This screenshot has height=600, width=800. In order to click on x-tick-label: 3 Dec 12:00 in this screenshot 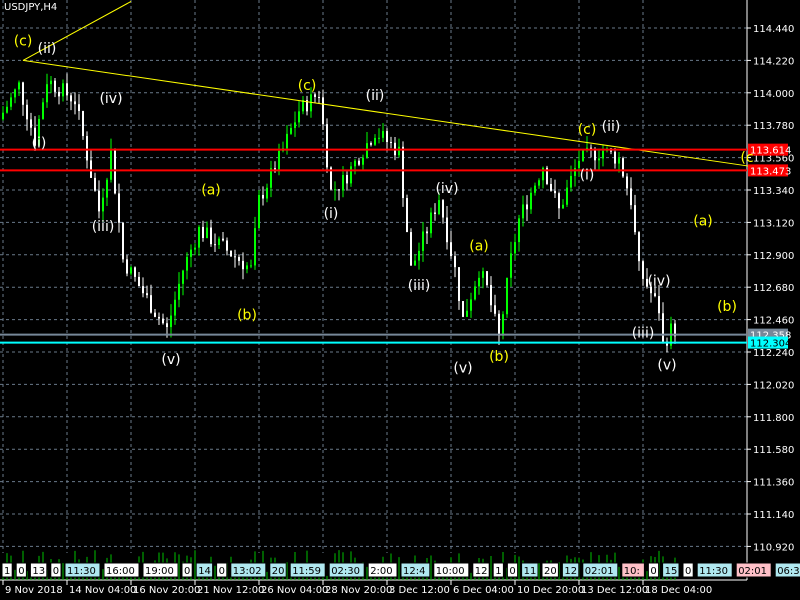, I will do `click(419, 590)`.